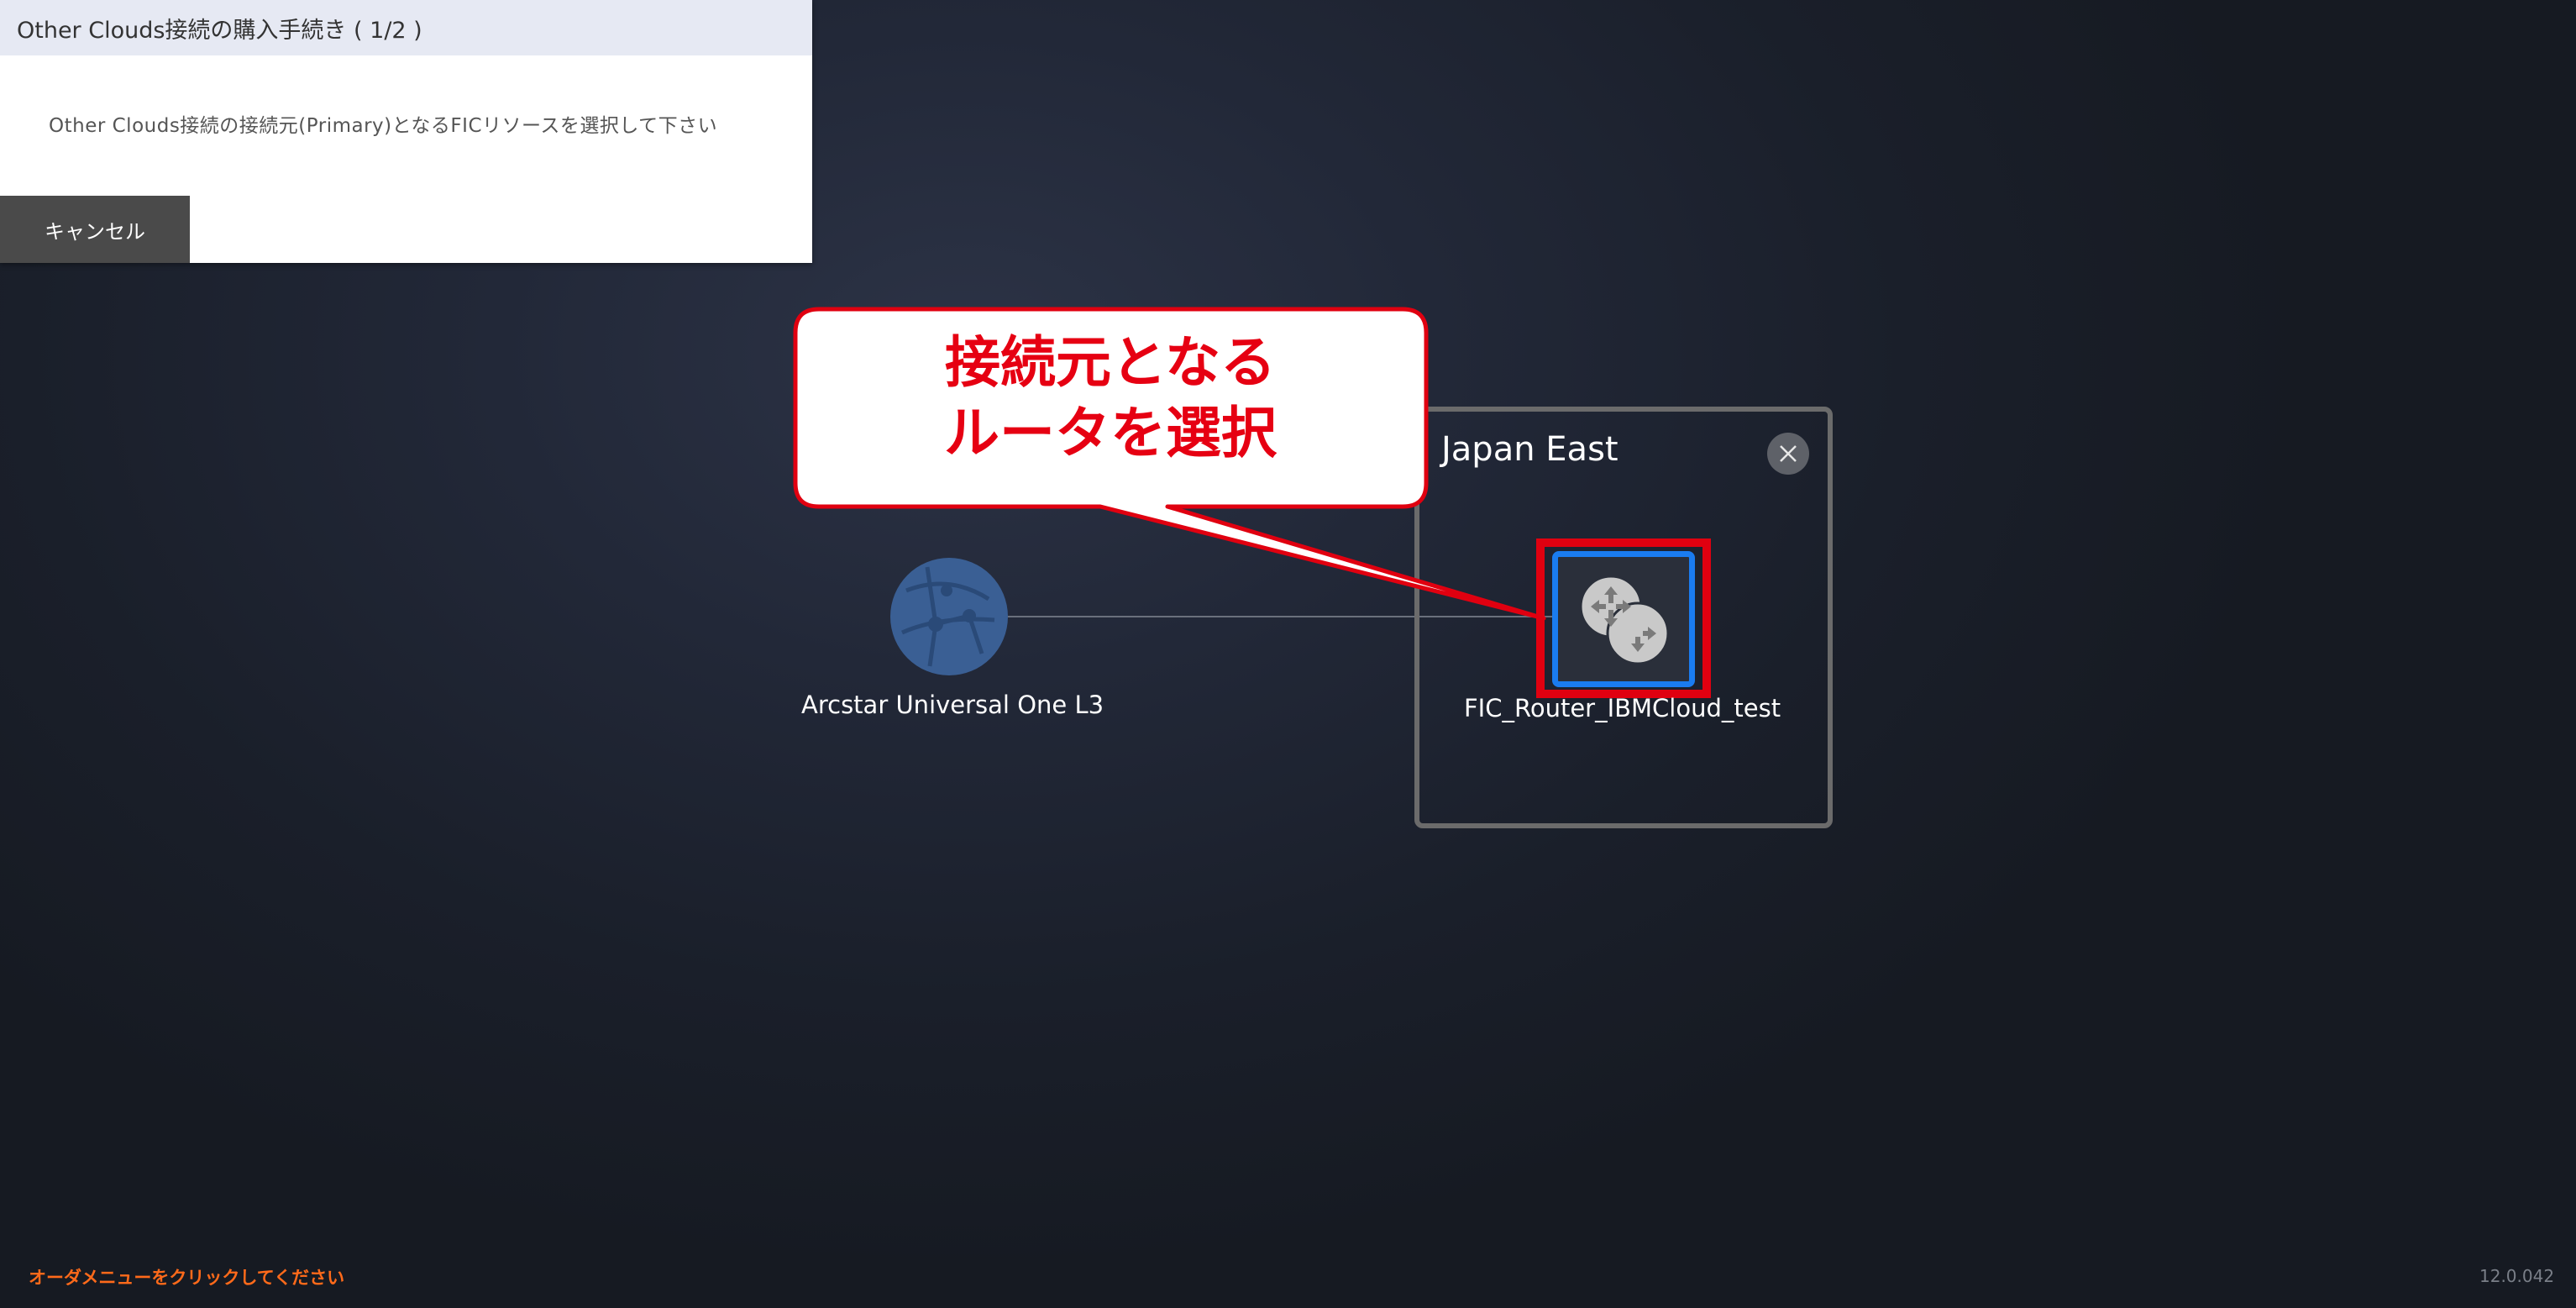 The height and width of the screenshot is (1308, 2576). I want to click on callout-line-2: ルータを選択, so click(1110, 433).